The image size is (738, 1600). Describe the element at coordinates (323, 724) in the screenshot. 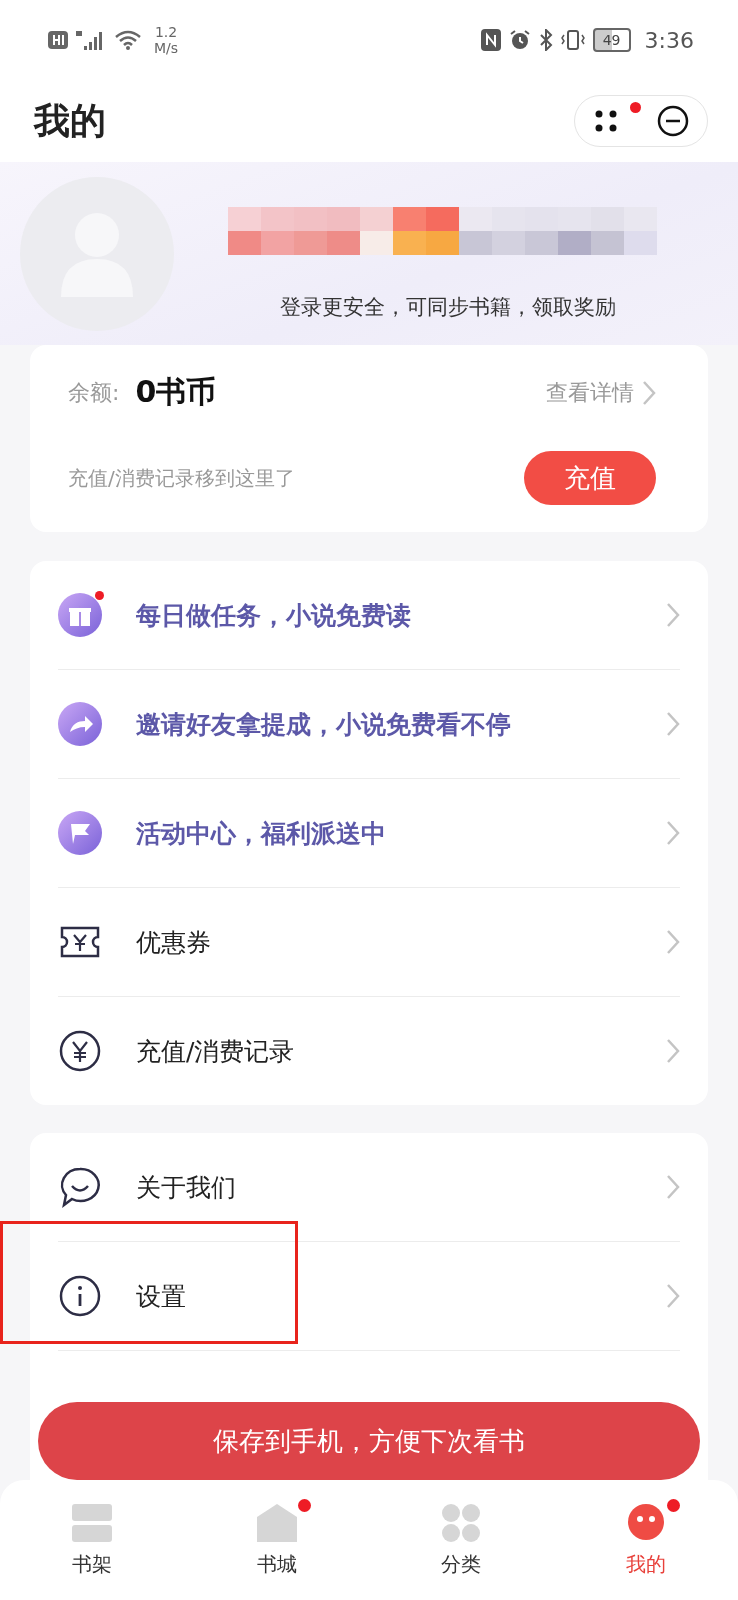

I see `menu-item: 邀请好友拿提成，小说免费看不停` at that location.